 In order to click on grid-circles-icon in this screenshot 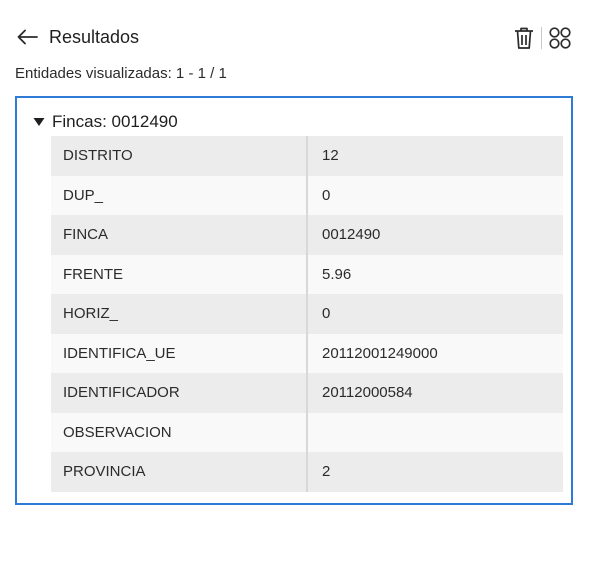, I will do `click(560, 38)`.